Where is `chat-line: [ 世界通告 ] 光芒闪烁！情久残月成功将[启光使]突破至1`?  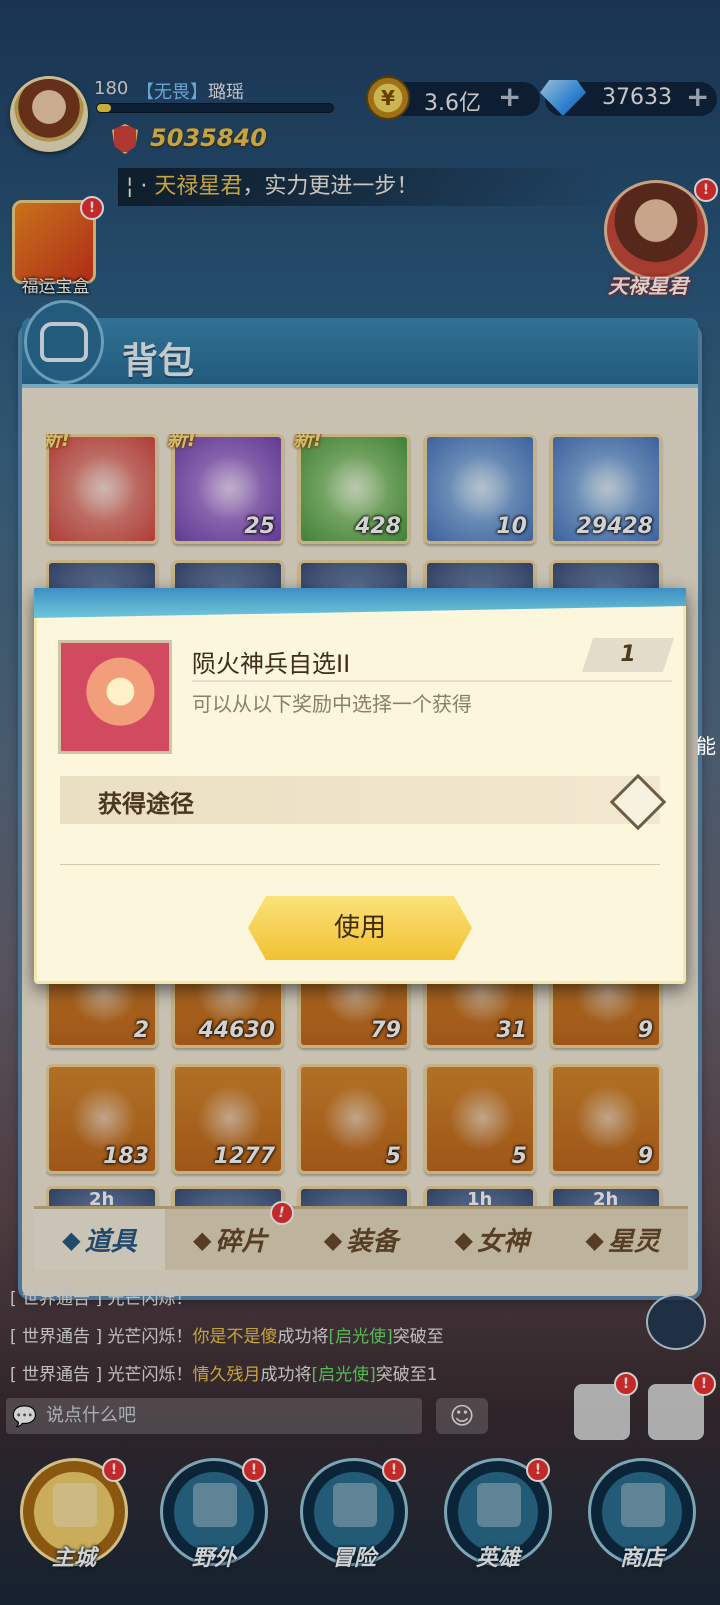 chat-line: [ 世界通告 ] 光芒闪烁！情久残月成功将[启光使]突破至1 is located at coordinates (224, 1372).